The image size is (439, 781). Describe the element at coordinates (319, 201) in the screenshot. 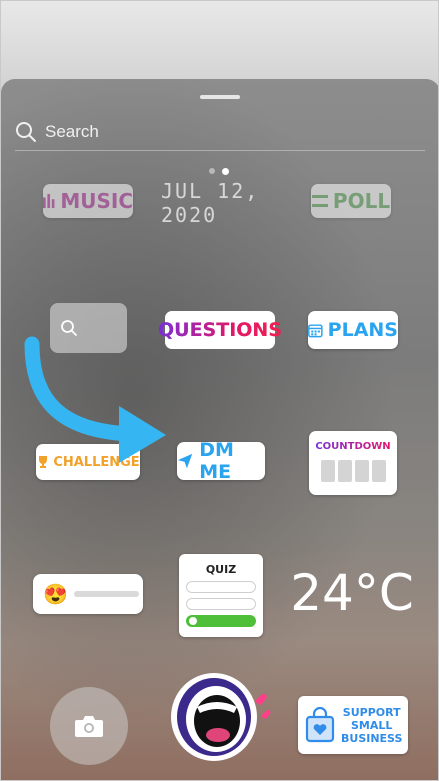

I see `poll-icon` at that location.